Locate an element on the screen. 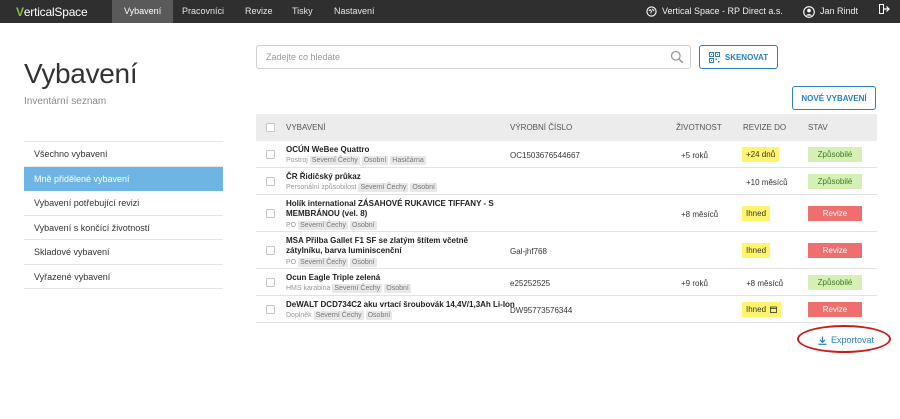 The height and width of the screenshot is (419, 900). nav-item-vybaveni: Vybavení is located at coordinates (143, 11).